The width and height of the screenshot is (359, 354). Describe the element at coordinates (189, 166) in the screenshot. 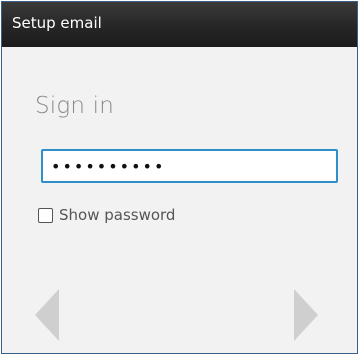

I see `password-field` at that location.